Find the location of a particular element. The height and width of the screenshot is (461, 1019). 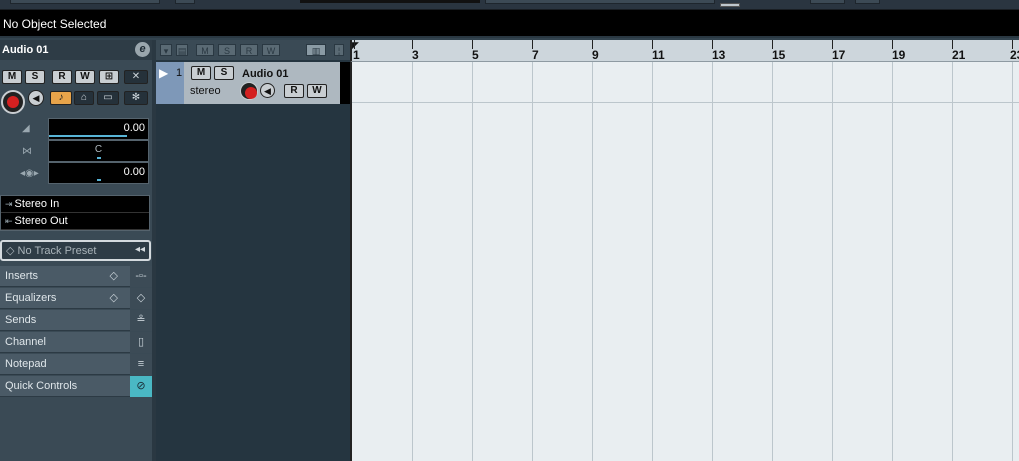

track-preset-field: ◇ No Track Preset ◂◂ is located at coordinates (75, 250).